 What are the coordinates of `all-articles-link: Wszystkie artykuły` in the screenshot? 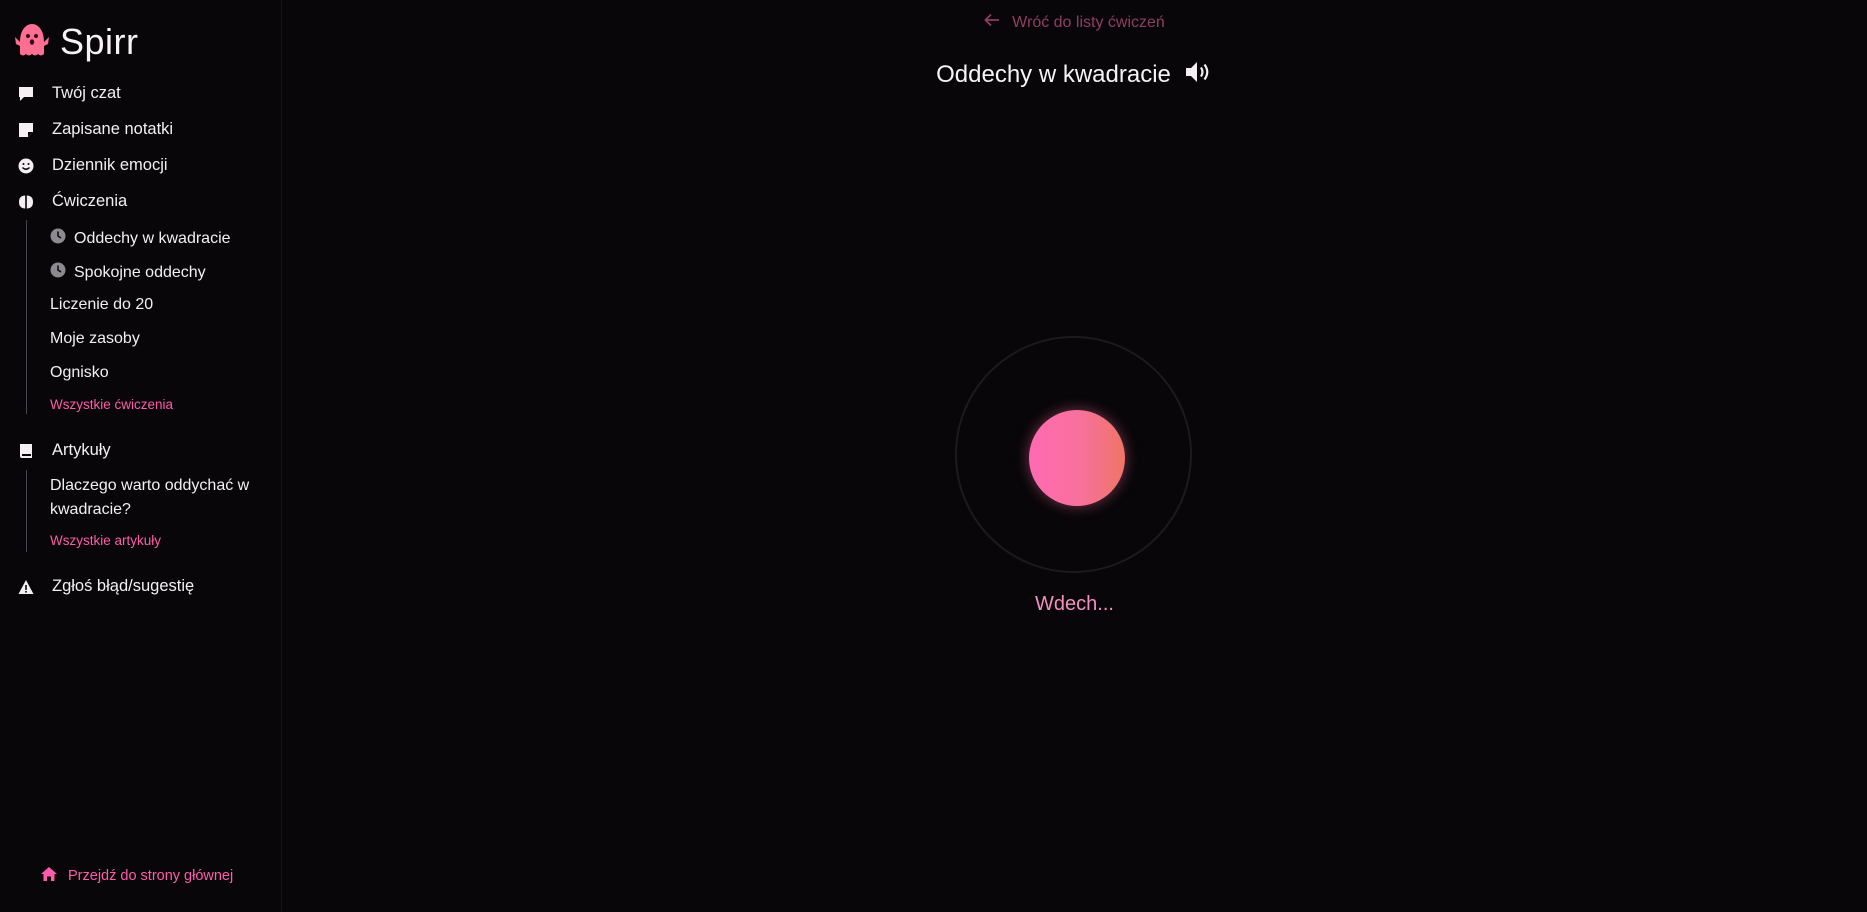 It's located at (105, 540).